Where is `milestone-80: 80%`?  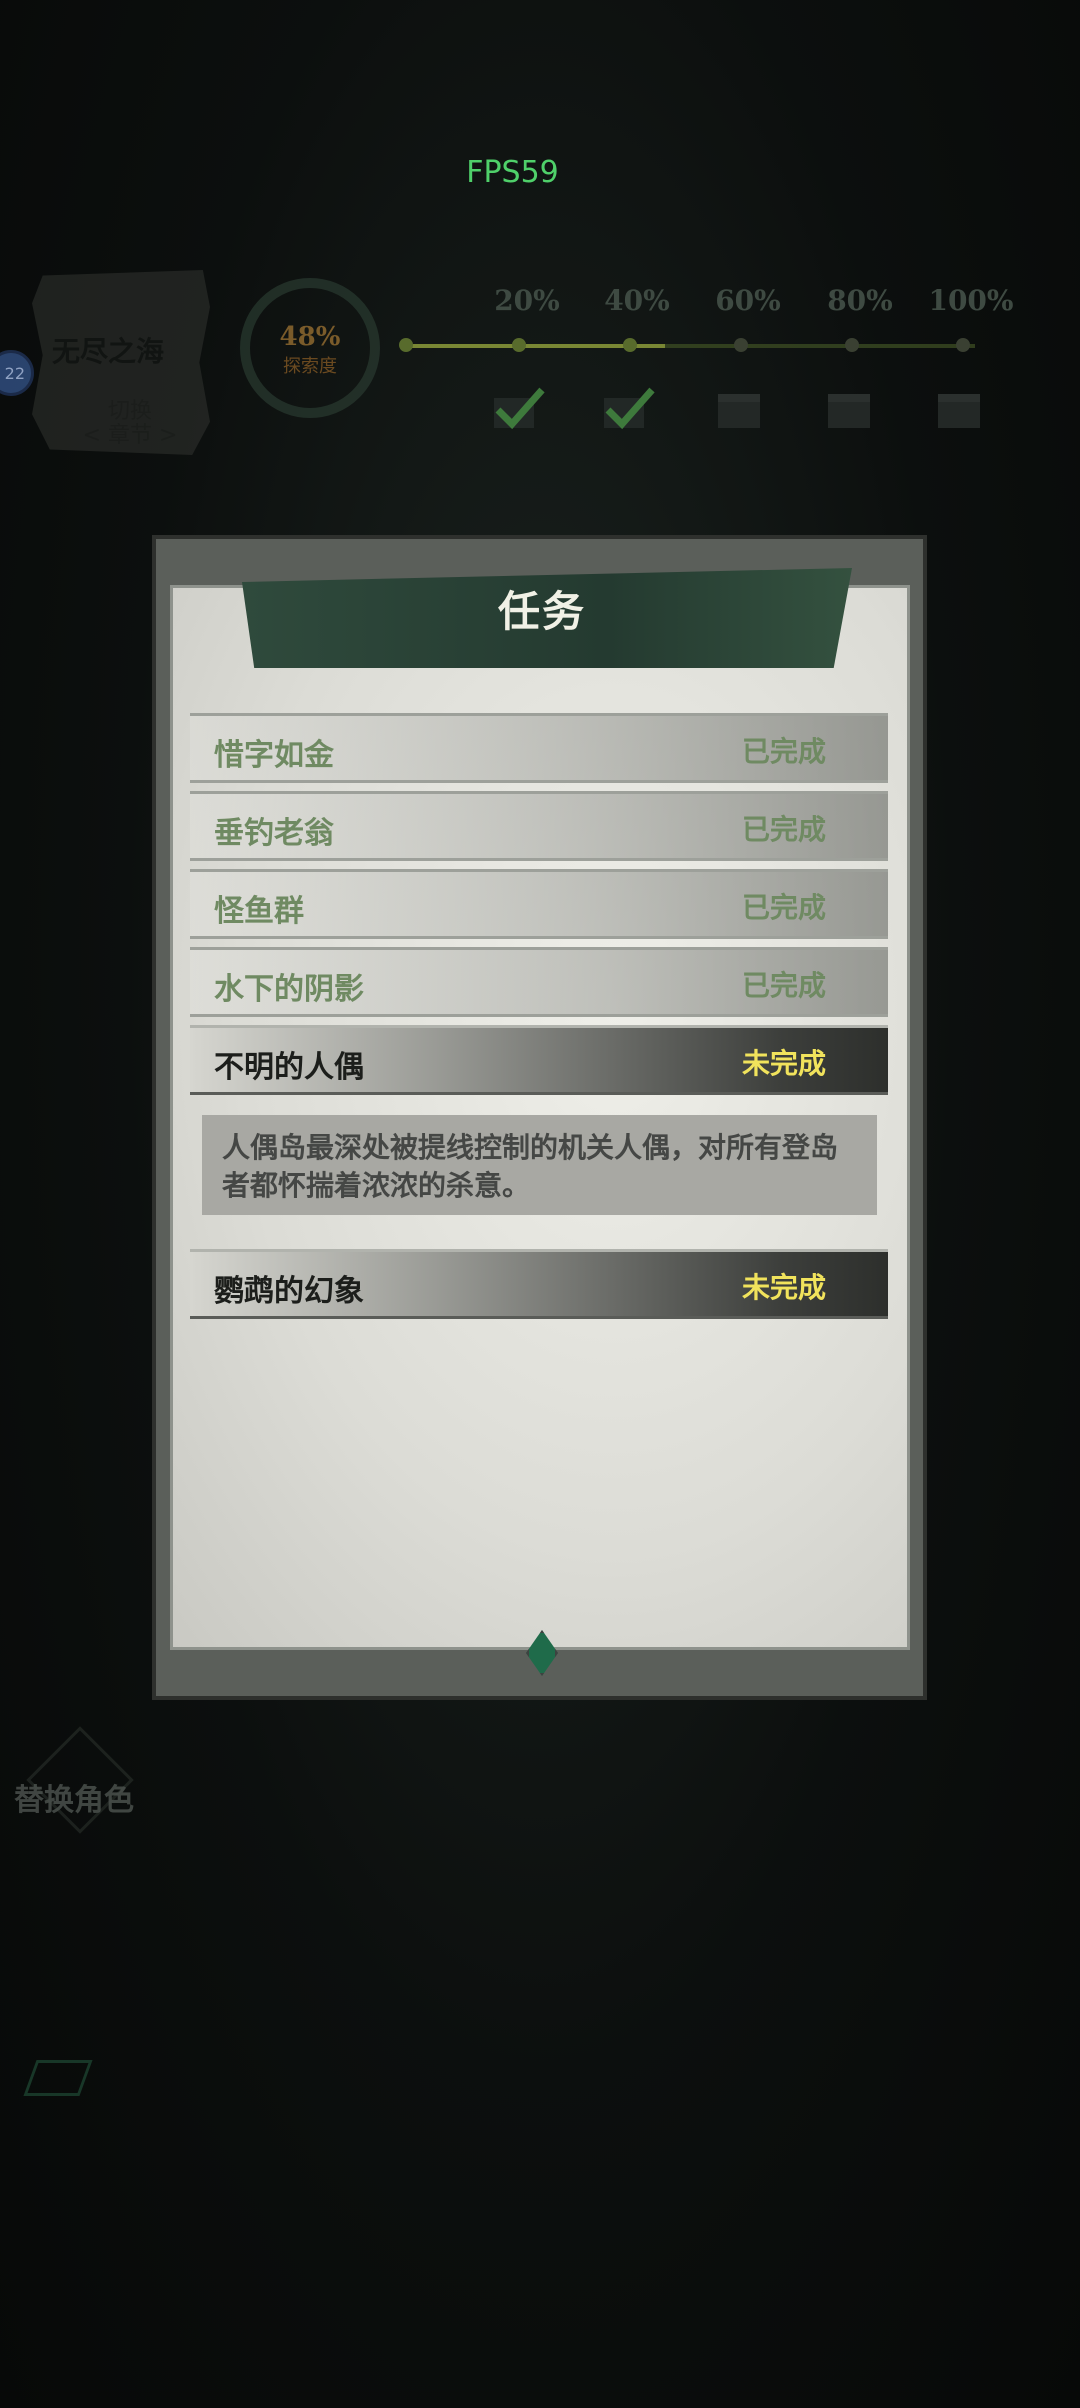
milestone-80: 80% is located at coordinates (860, 300).